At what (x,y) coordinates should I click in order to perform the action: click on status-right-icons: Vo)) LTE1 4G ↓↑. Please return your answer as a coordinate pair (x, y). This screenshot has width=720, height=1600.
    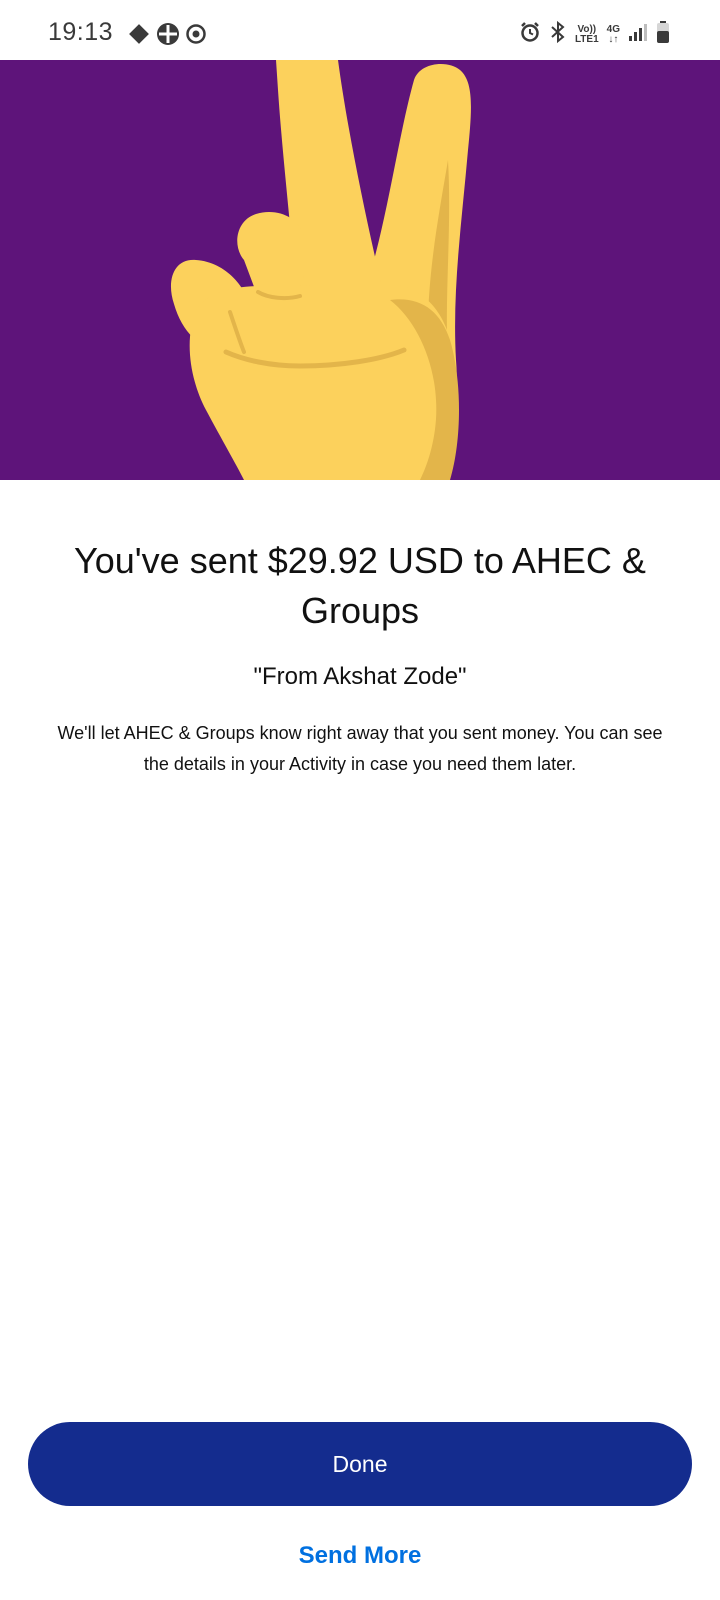
    Looking at the image, I should click on (594, 34).